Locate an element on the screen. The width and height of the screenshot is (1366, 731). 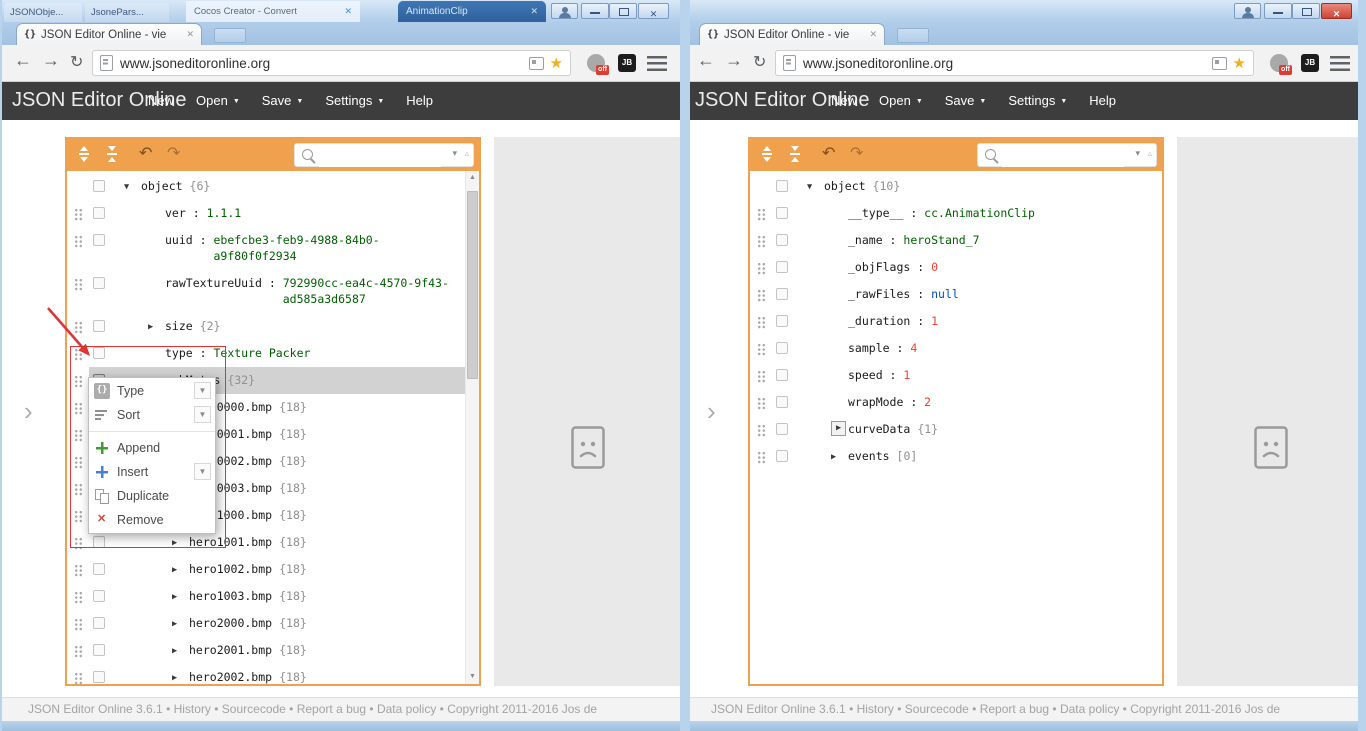
field-name: hero1003.bmp is located at coordinates (230, 596).